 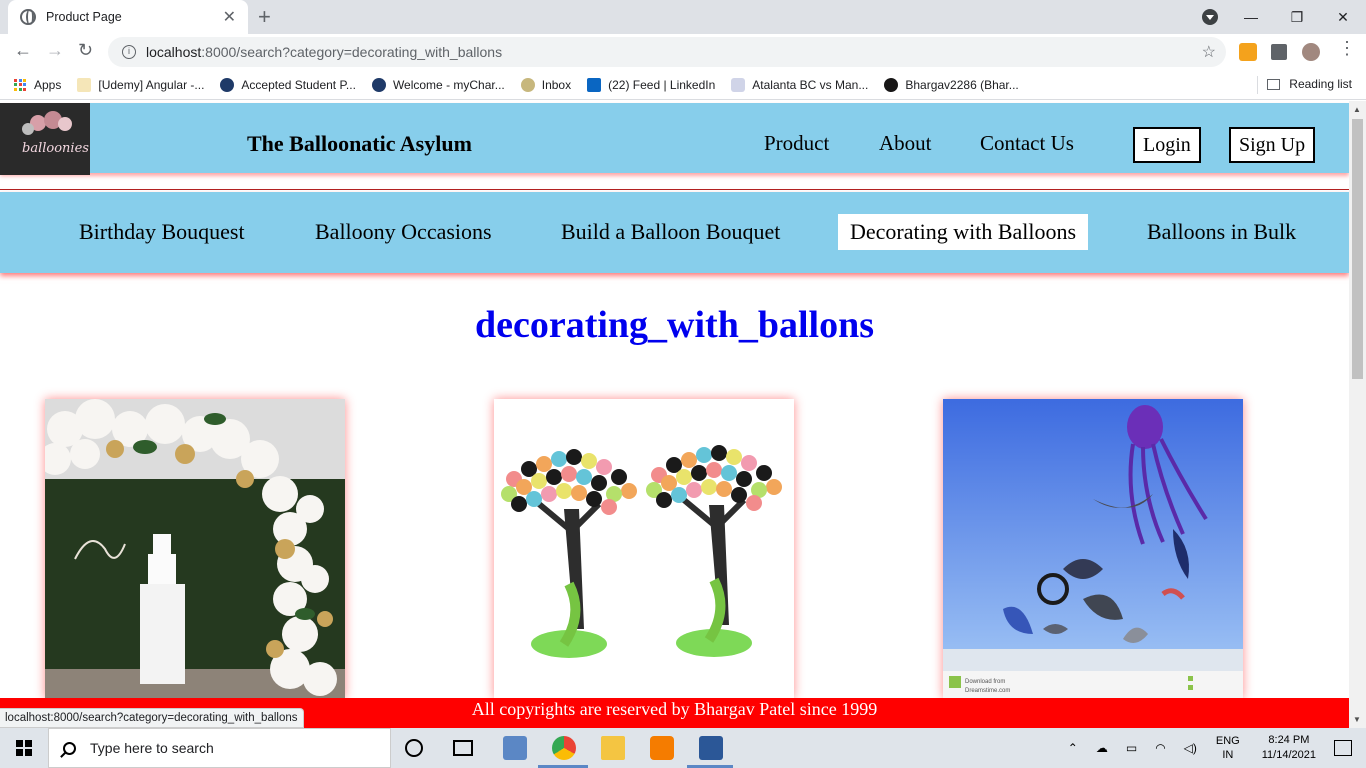 What do you see at coordinates (670, 232) in the screenshot?
I see `category-build-a-balloon-bouquet: Build a Balloon Bouquet` at bounding box center [670, 232].